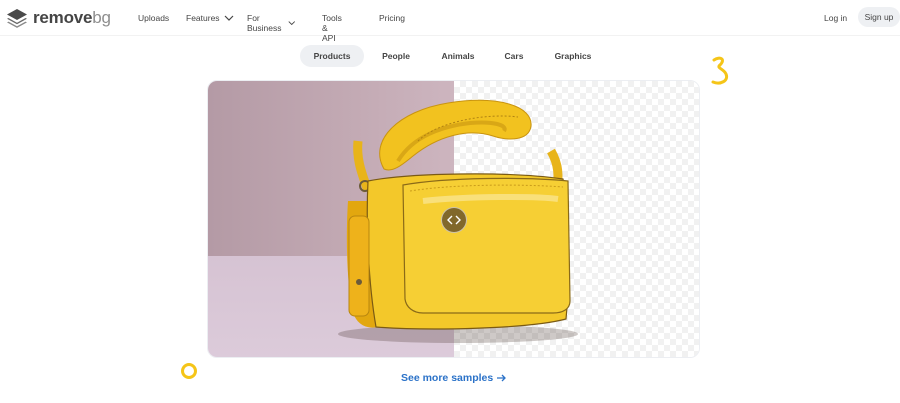 The height and width of the screenshot is (403, 900). Describe the element at coordinates (447, 378) in the screenshot. I see `see-more-samples-label: See more samples` at that location.